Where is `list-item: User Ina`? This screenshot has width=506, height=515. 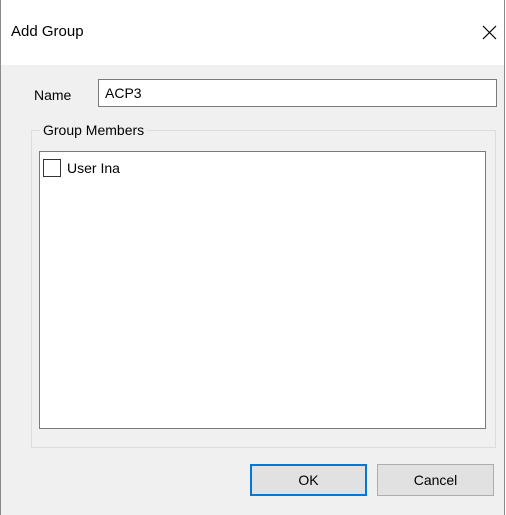
list-item: User Ina is located at coordinates (81, 168).